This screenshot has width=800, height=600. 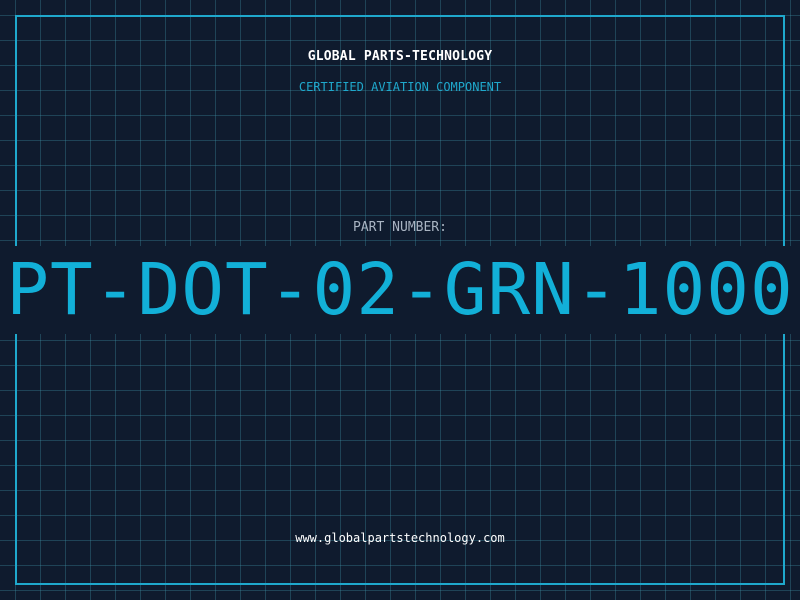 What do you see at coordinates (400, 56) in the screenshot?
I see `company-name: GLOBAL PARTS-TECHNOLOGY` at bounding box center [400, 56].